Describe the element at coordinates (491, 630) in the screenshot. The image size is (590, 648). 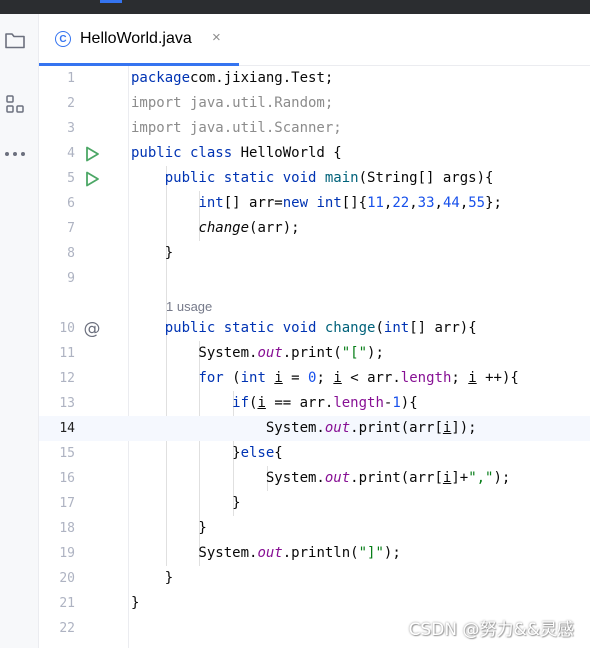
I see `watermark: CSDN @努力&&灵感` at that location.